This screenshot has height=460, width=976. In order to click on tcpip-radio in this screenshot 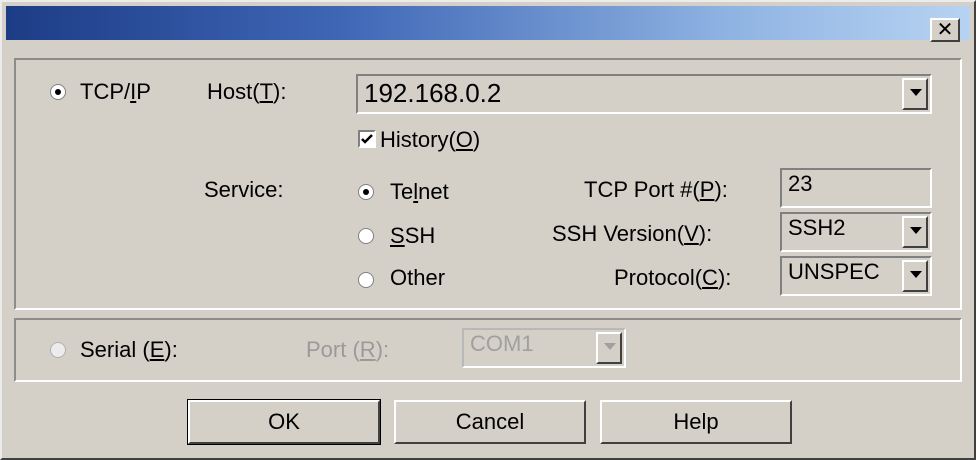, I will do `click(58, 92)`.